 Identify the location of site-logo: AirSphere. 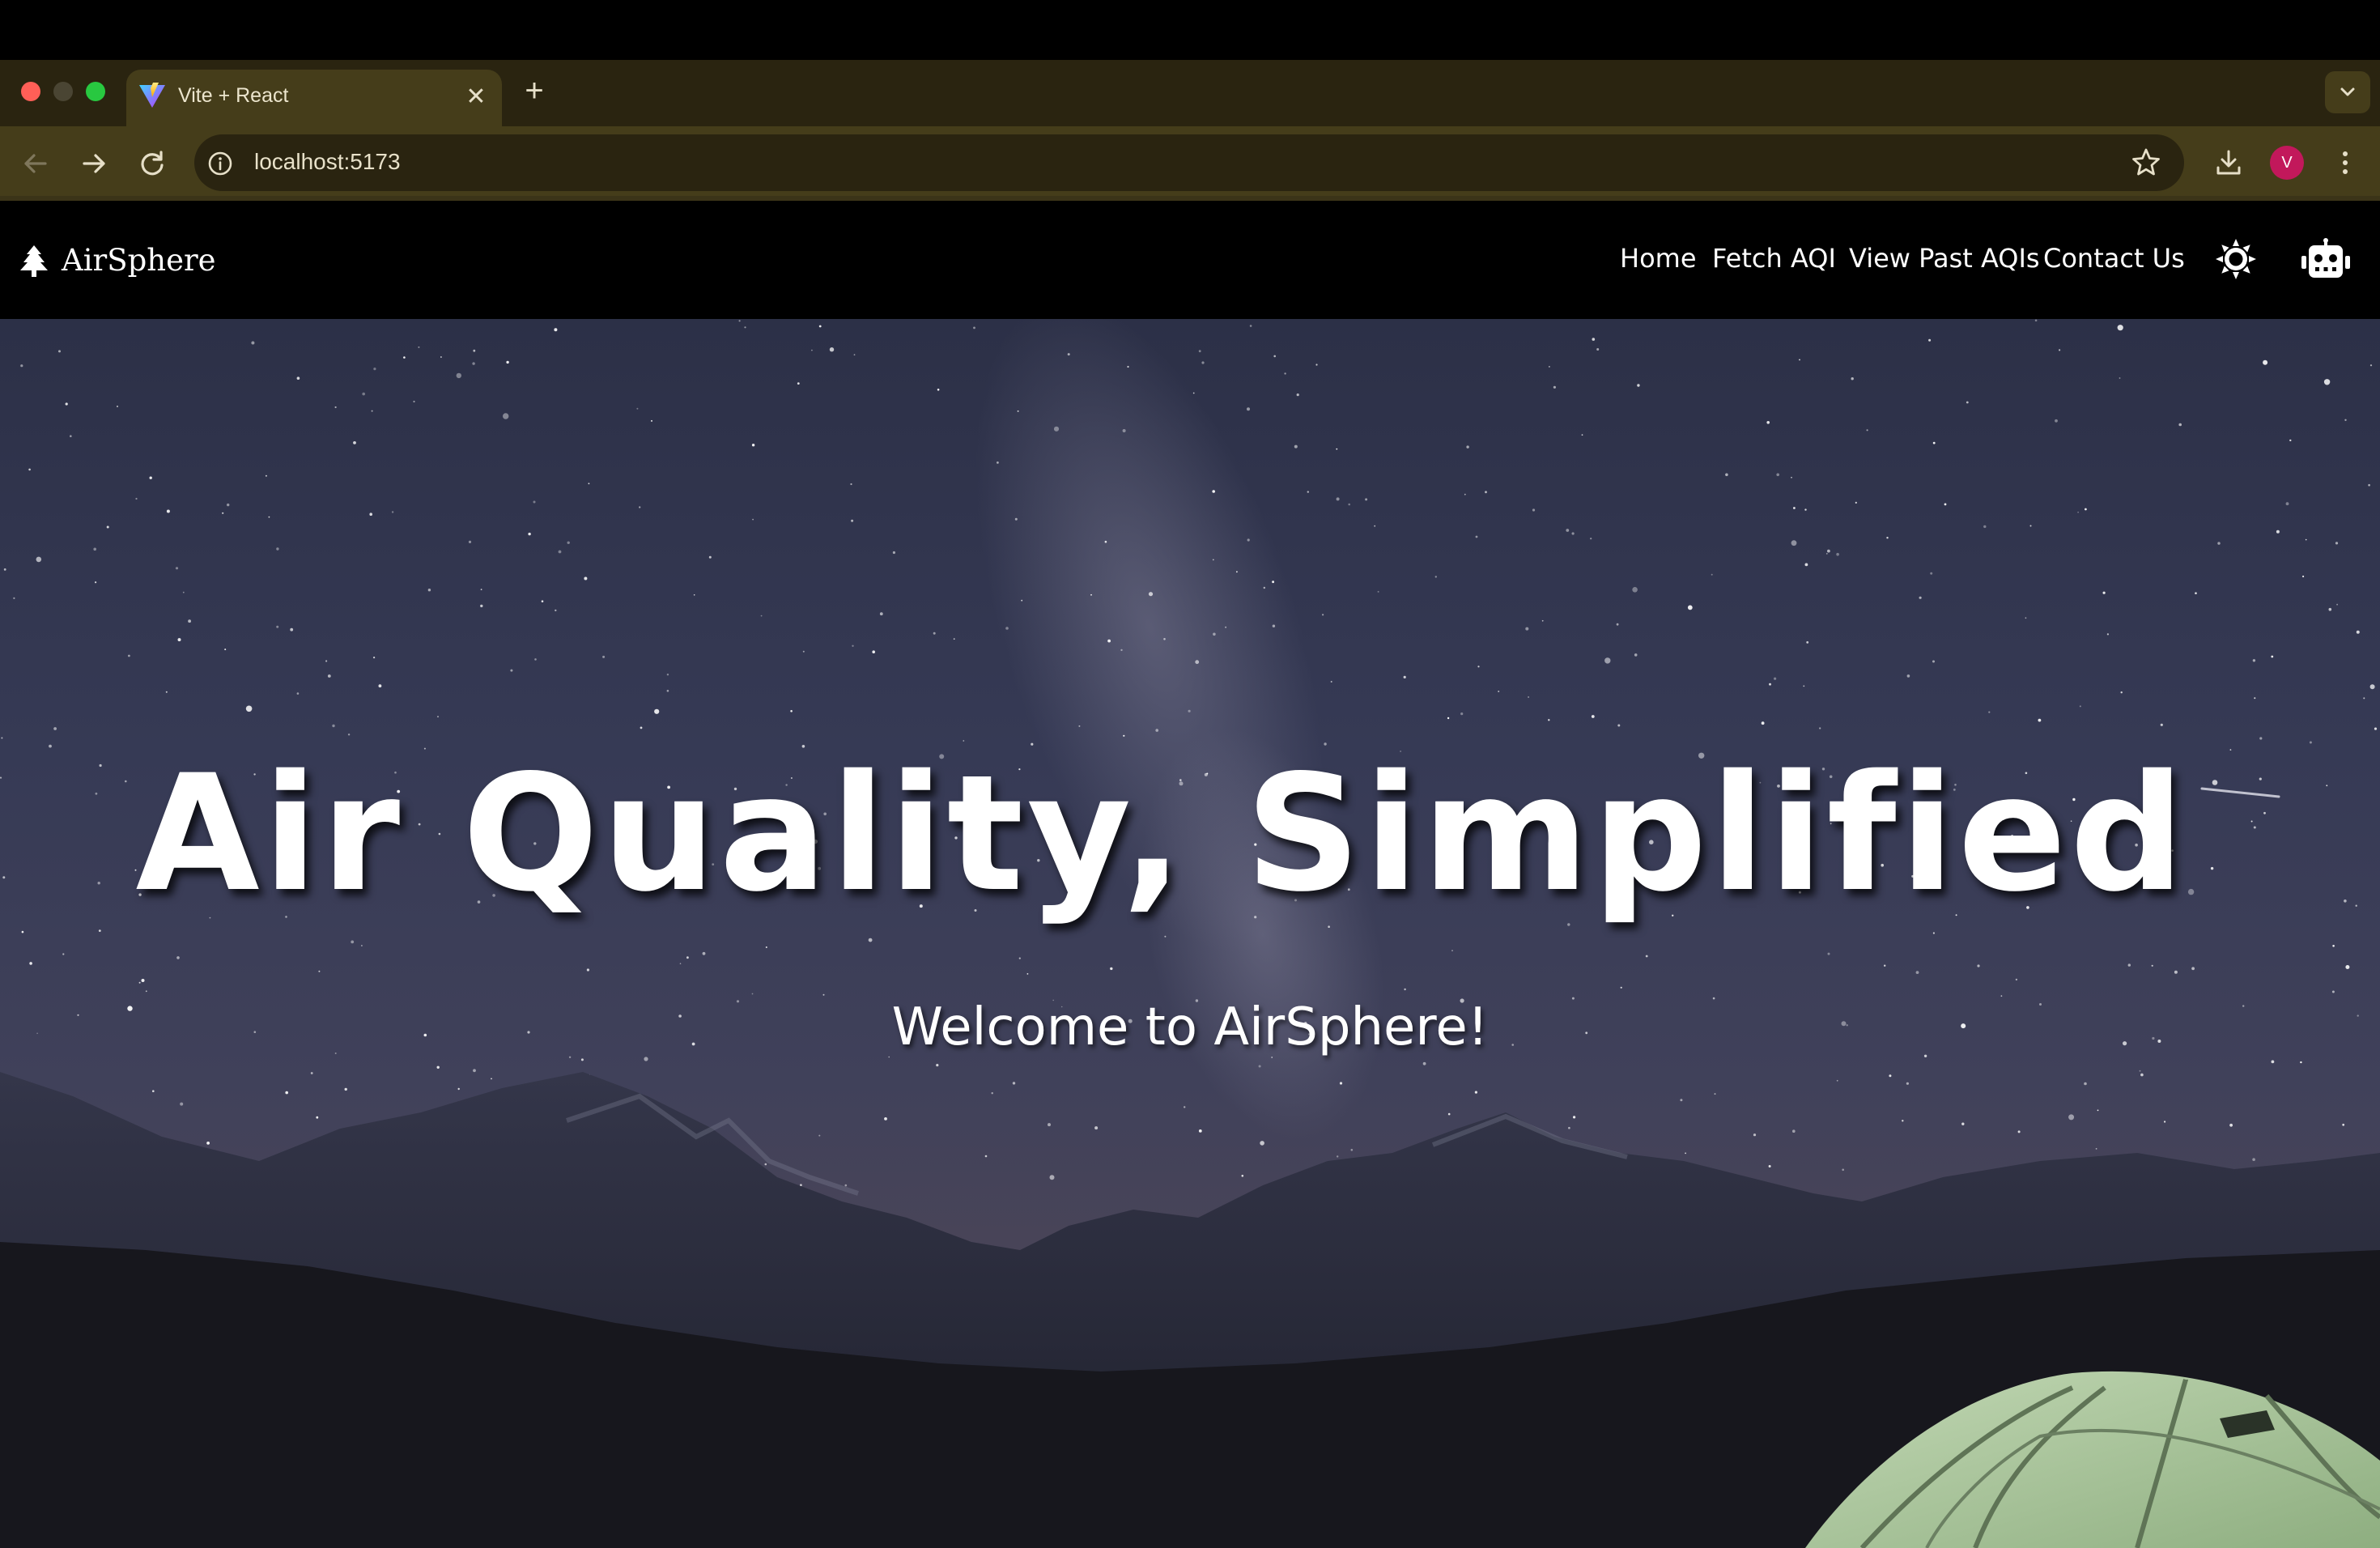
(117, 260).